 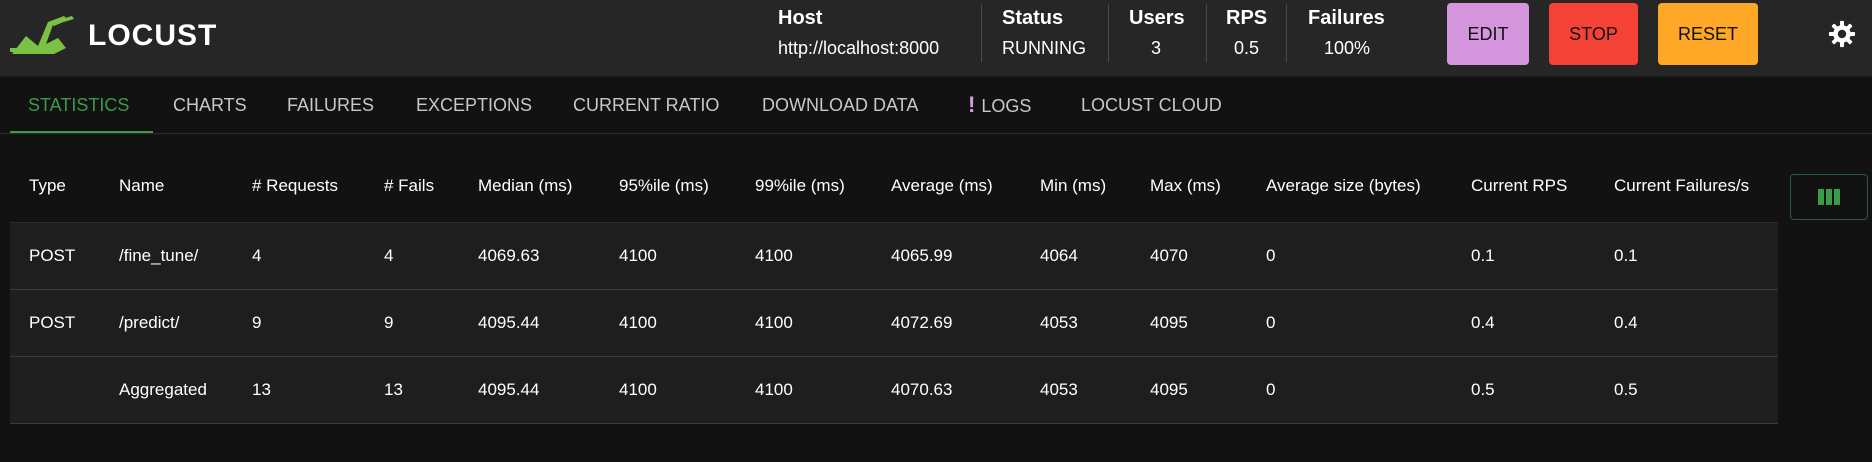 I want to click on cell-fails: 4, so click(x=389, y=255).